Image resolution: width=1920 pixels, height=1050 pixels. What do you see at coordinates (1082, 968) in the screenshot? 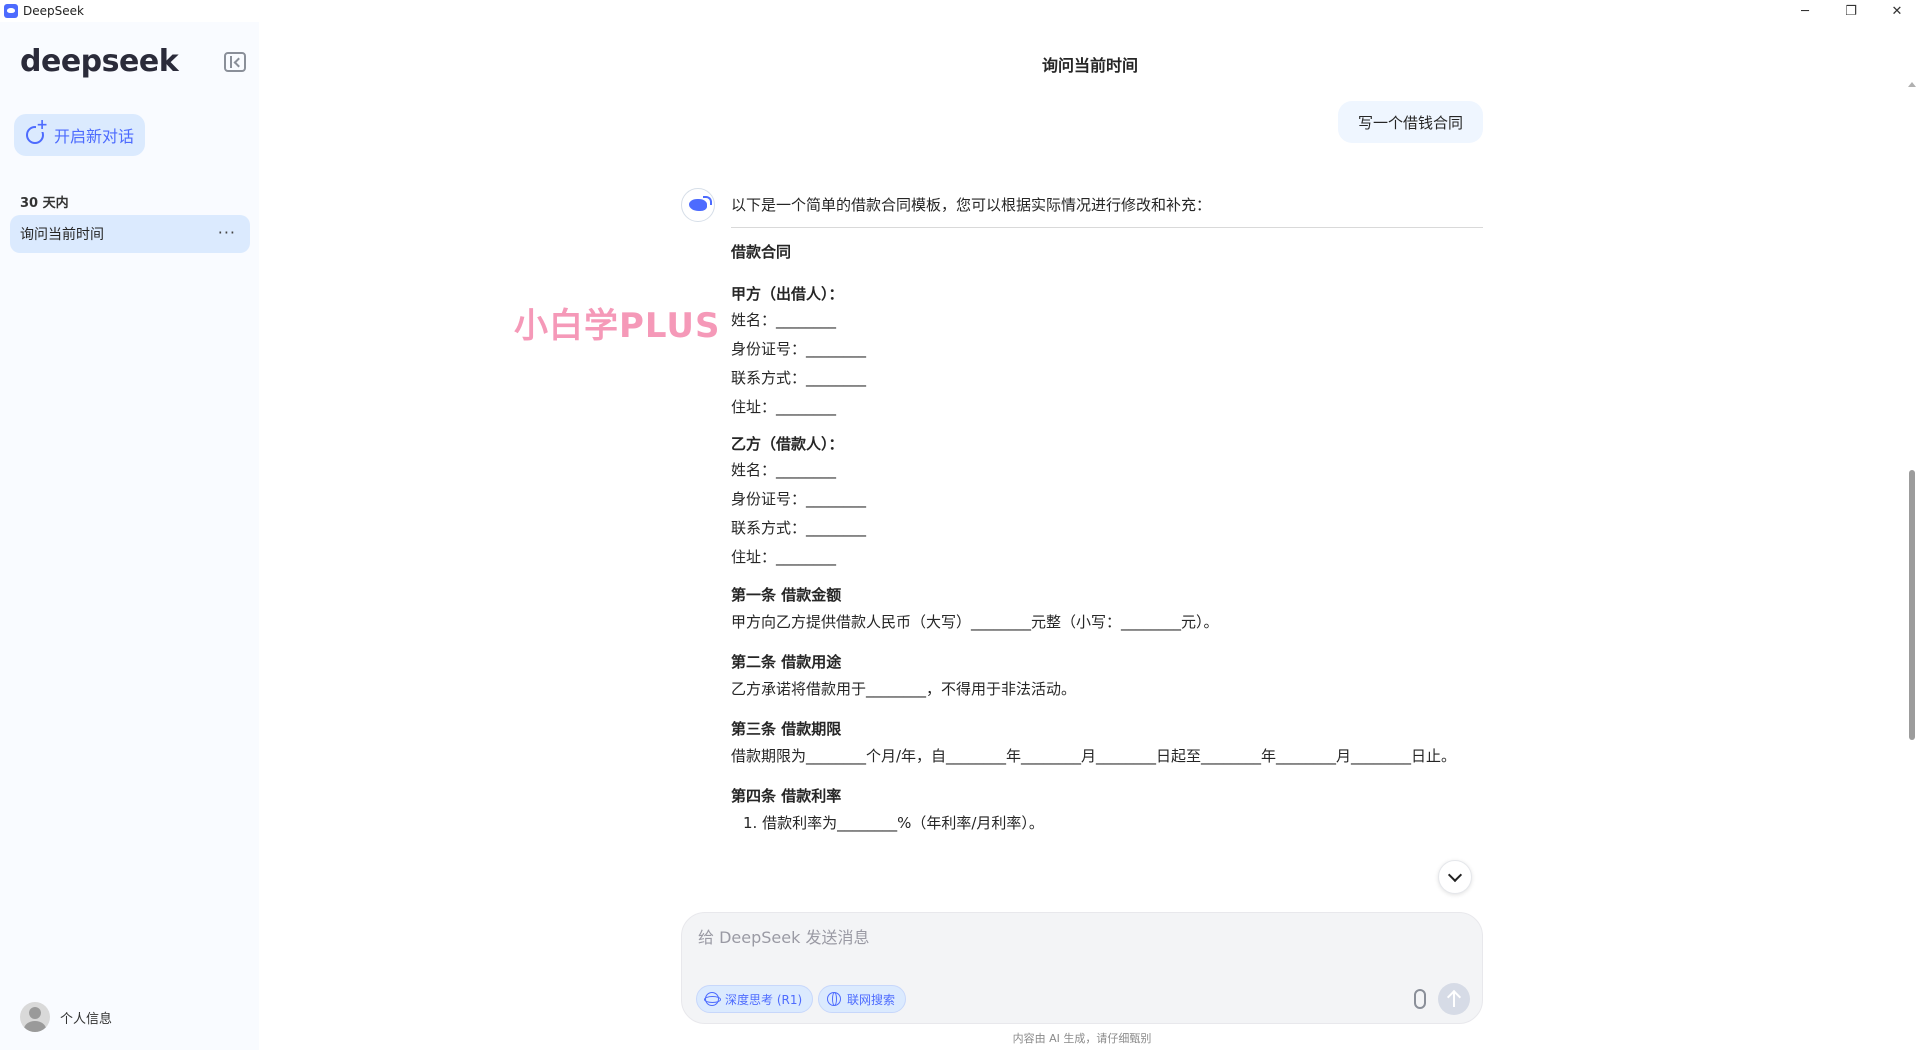
I see `message-composer: 深度思考 (R1) 联网搜索` at bounding box center [1082, 968].